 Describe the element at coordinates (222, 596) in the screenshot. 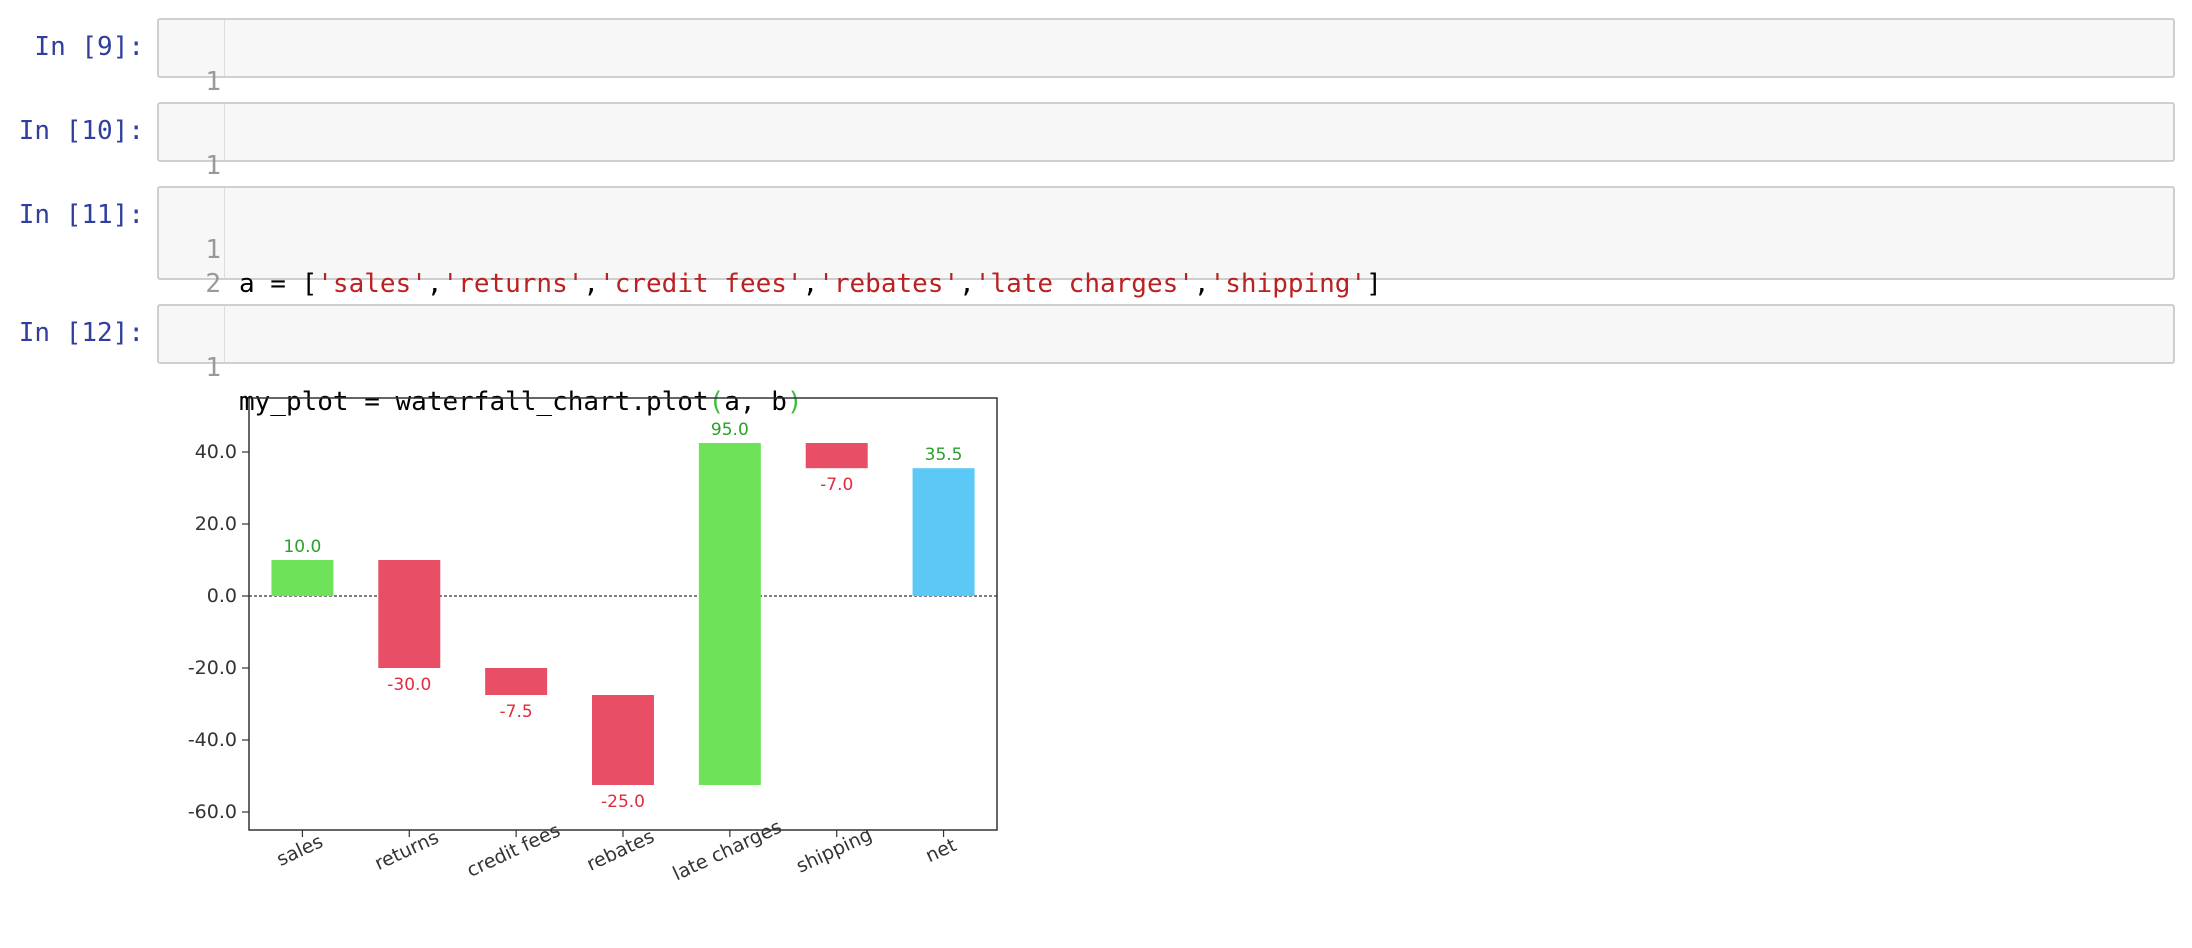

I see `y-tick-label: 0.0` at that location.